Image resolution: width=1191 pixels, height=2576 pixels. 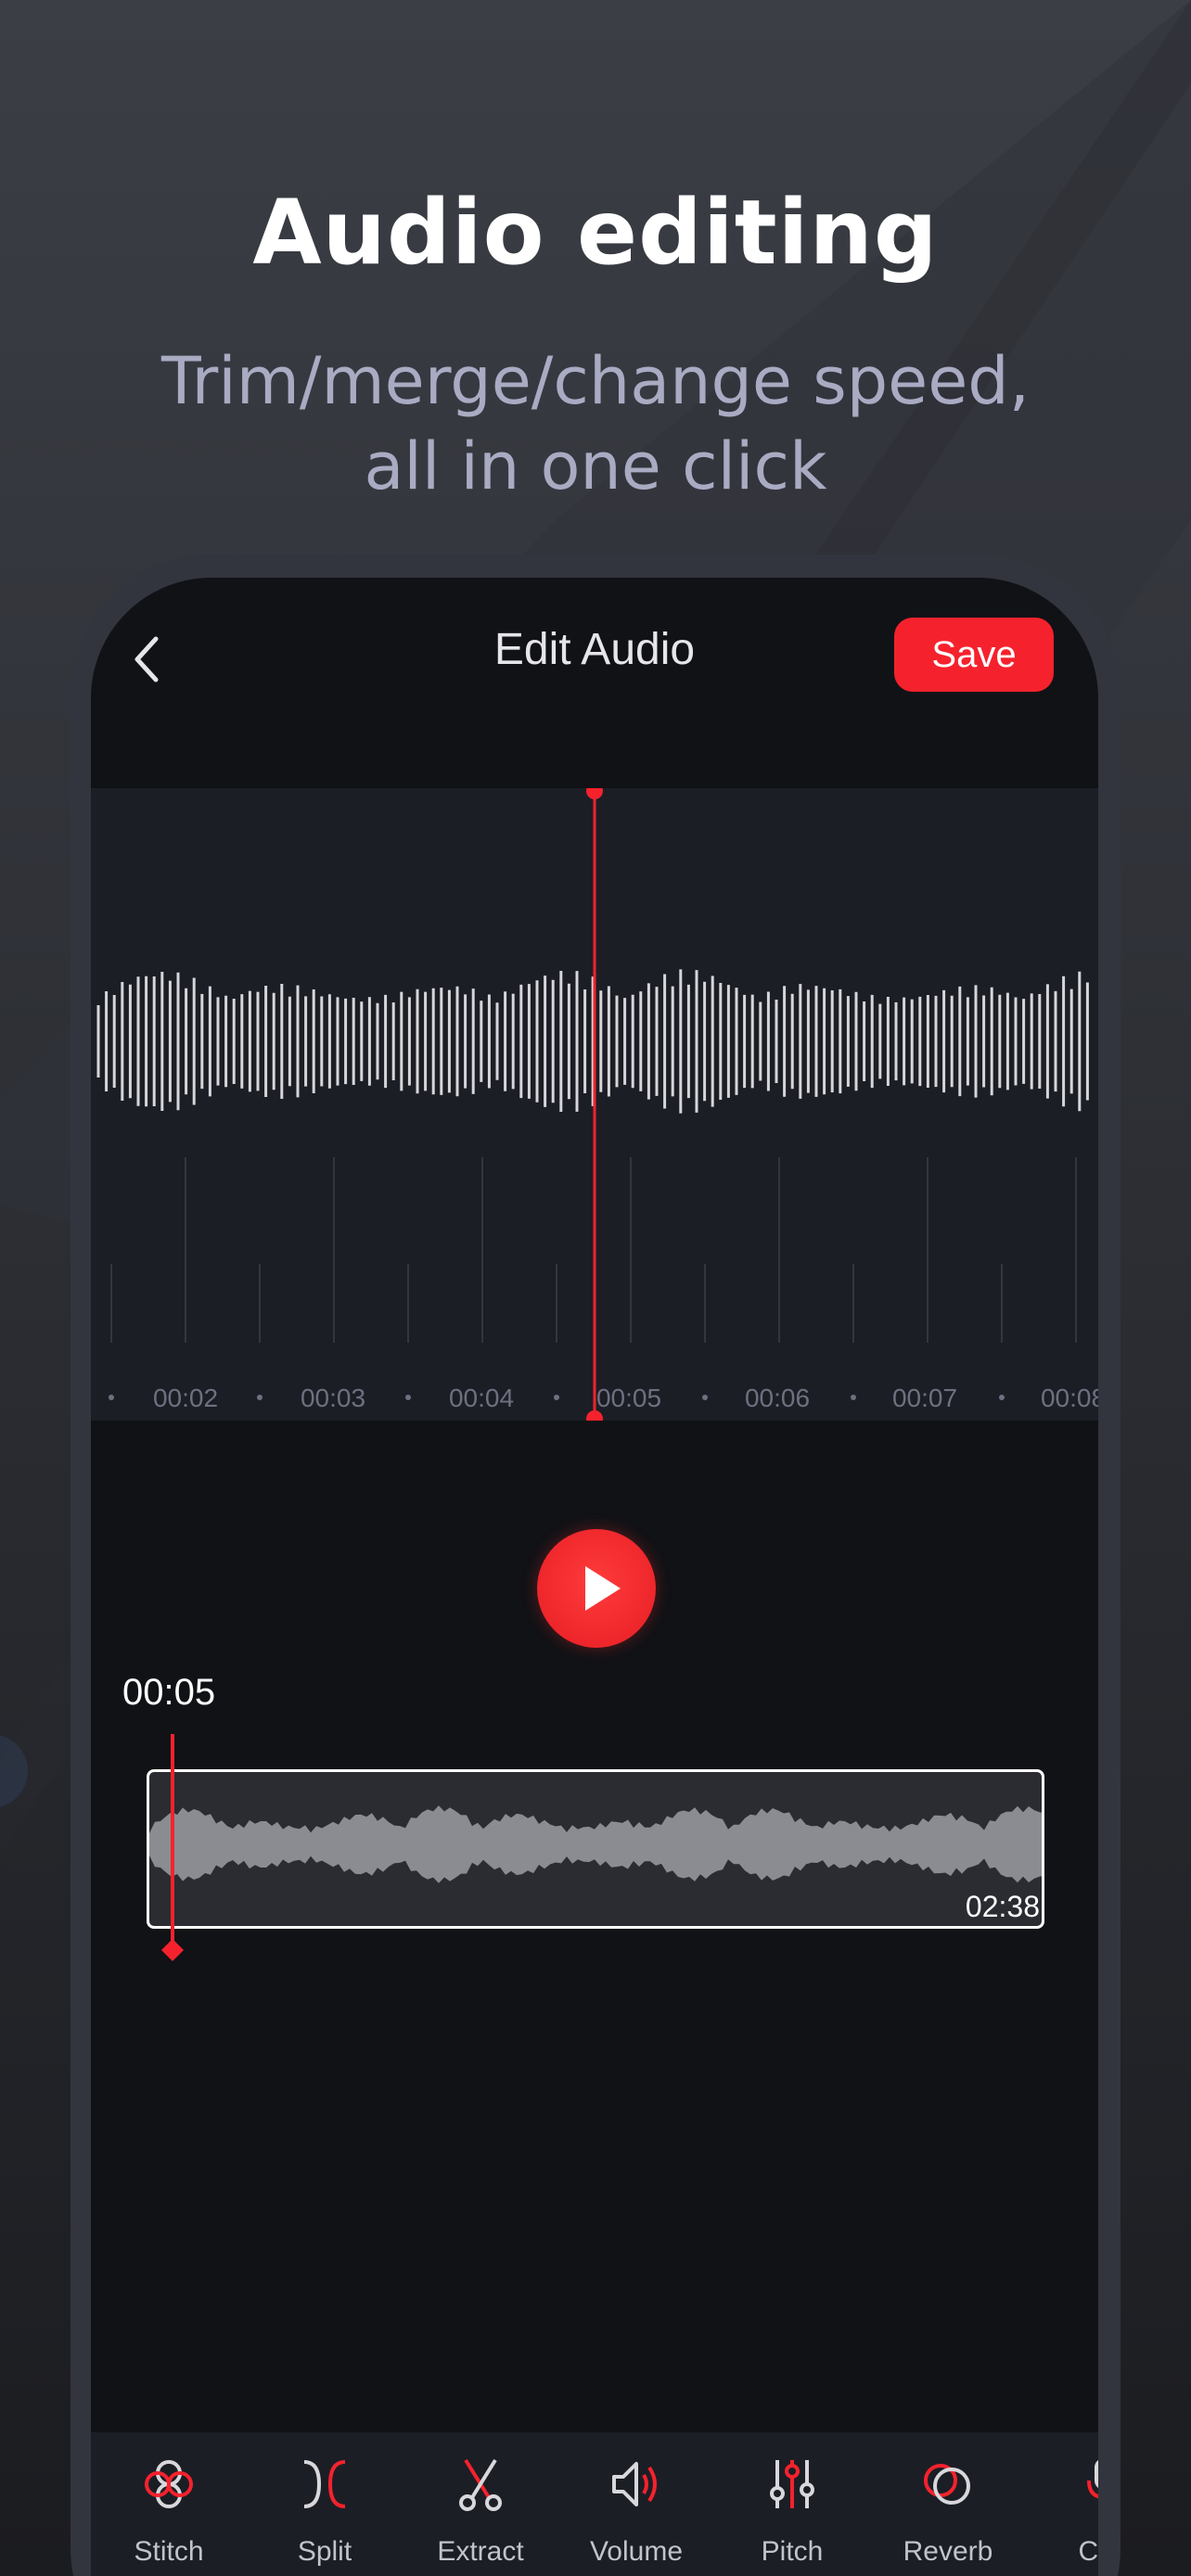 I want to click on clip-waveform, so click(x=595, y=1844).